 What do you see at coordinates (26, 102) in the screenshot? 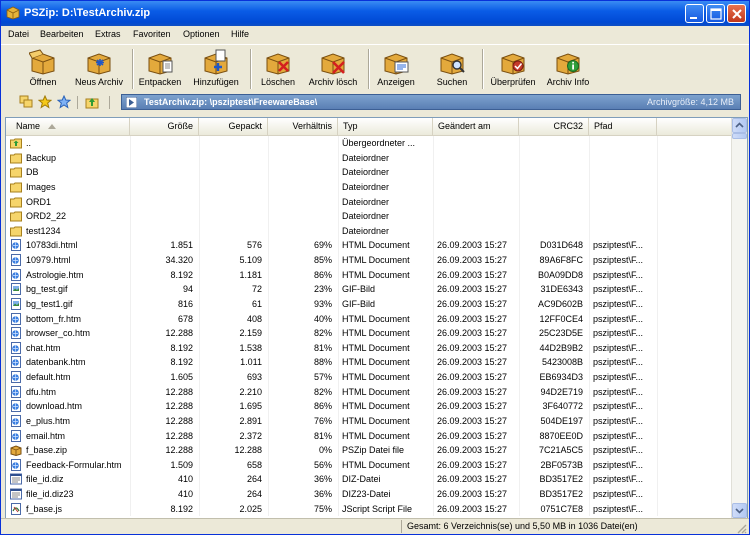
I see `copy-folders-icon` at bounding box center [26, 102].